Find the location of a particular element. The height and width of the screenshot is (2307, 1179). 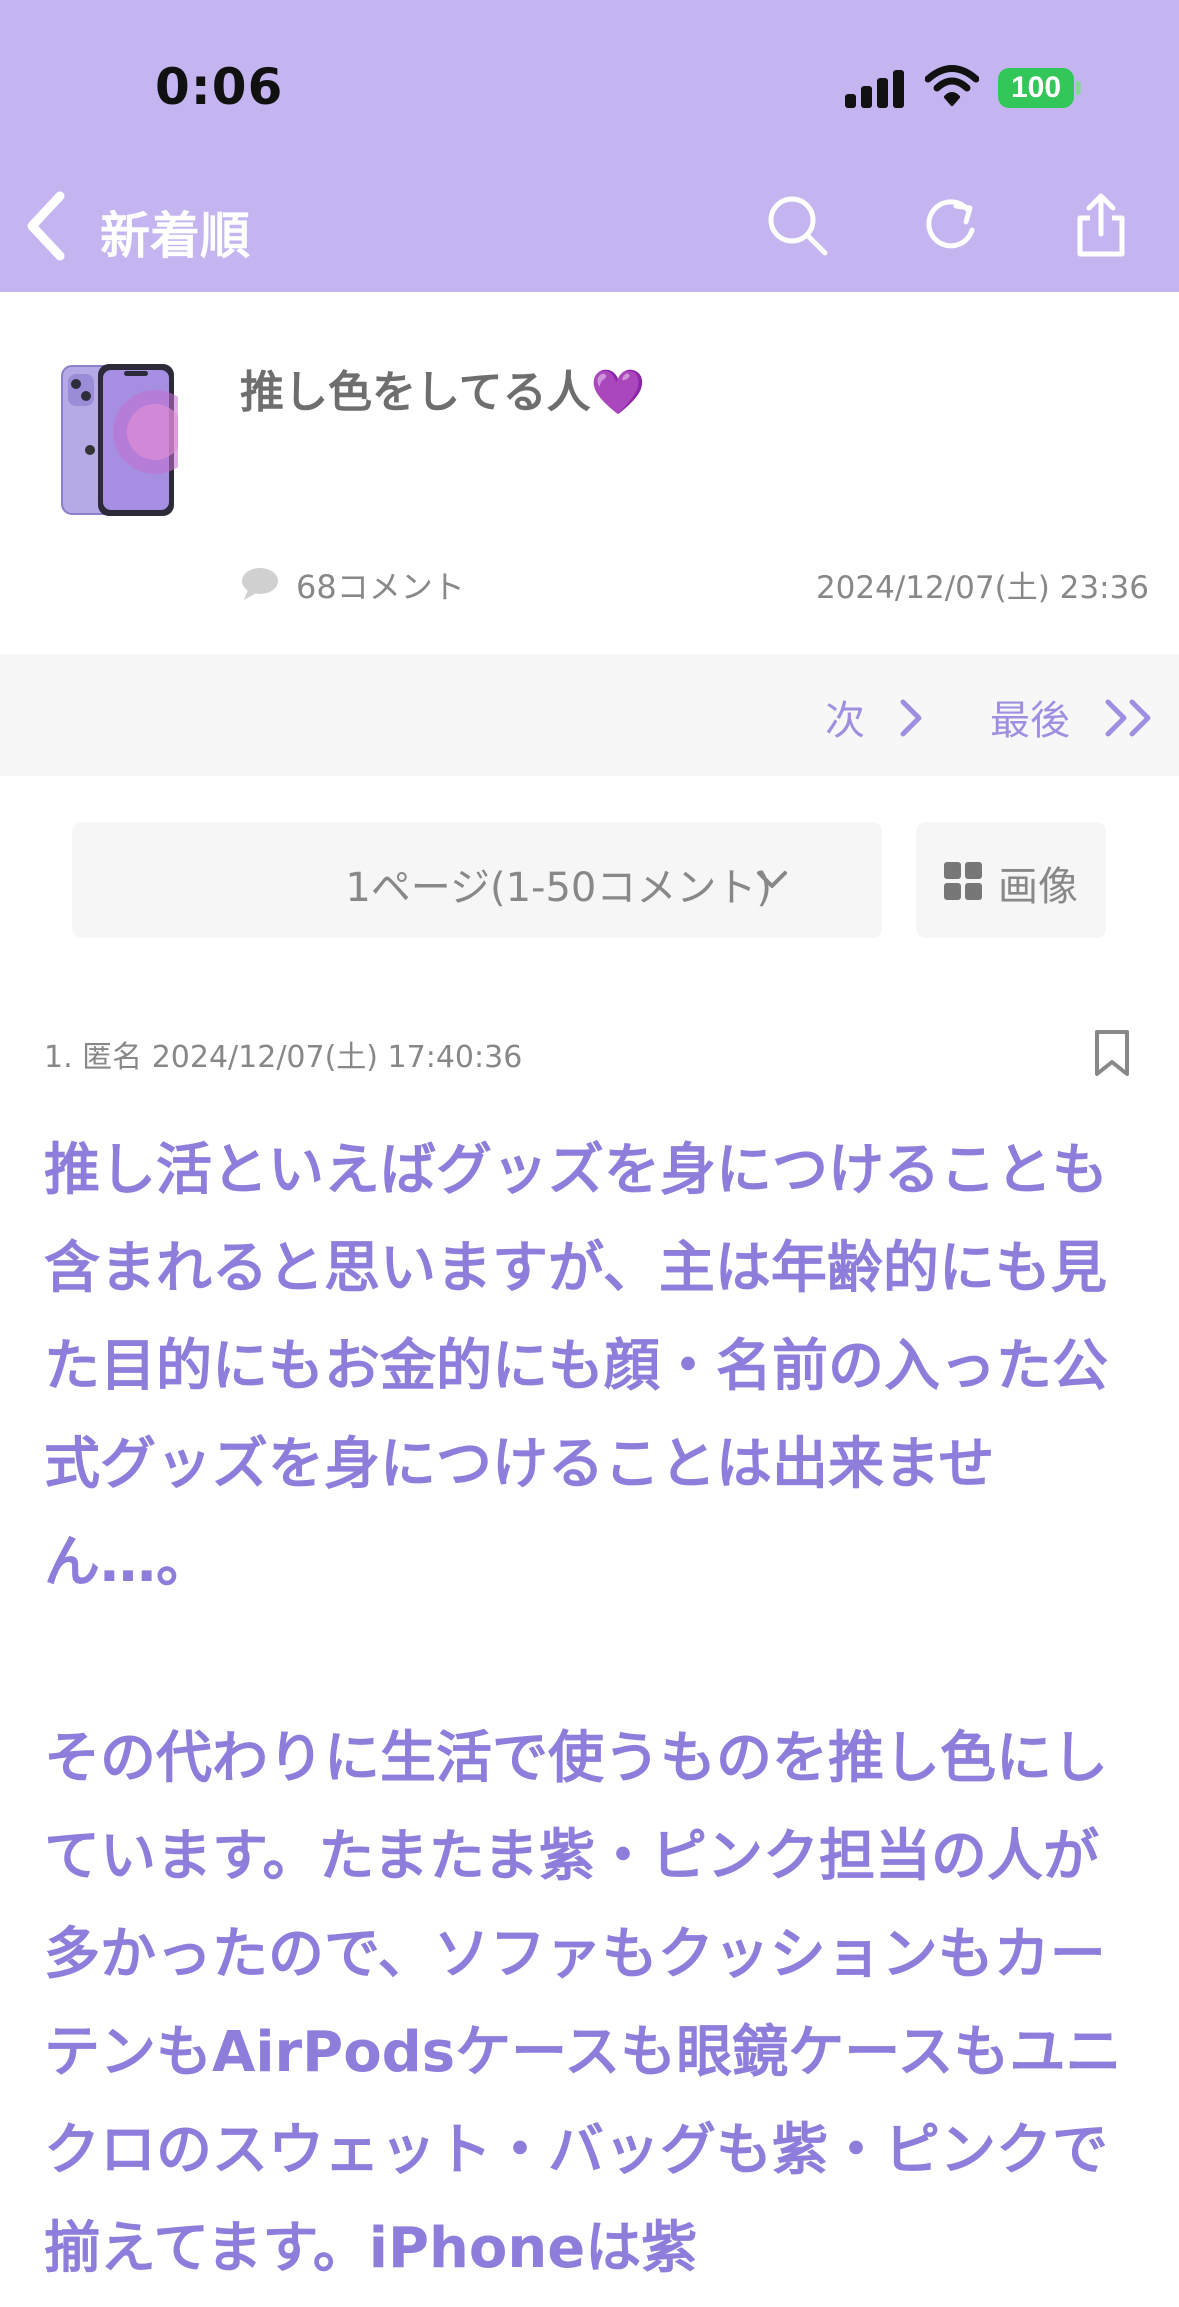

chevron-down-icon is located at coordinates (772, 879).